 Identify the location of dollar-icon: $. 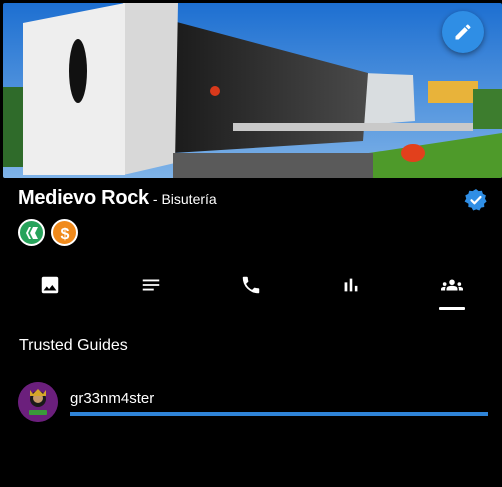
(64, 232).